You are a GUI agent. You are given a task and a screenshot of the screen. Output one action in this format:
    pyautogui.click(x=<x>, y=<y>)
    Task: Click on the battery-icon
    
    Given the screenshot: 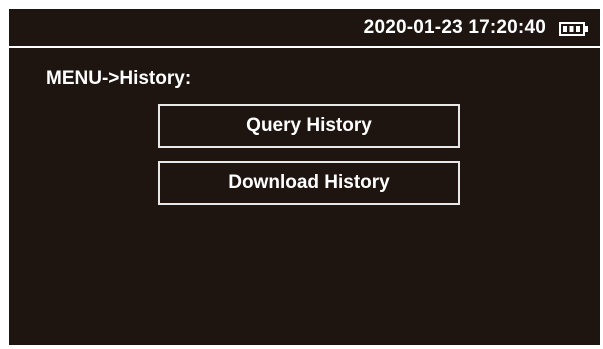 What is the action you would take?
    pyautogui.click(x=573, y=29)
    